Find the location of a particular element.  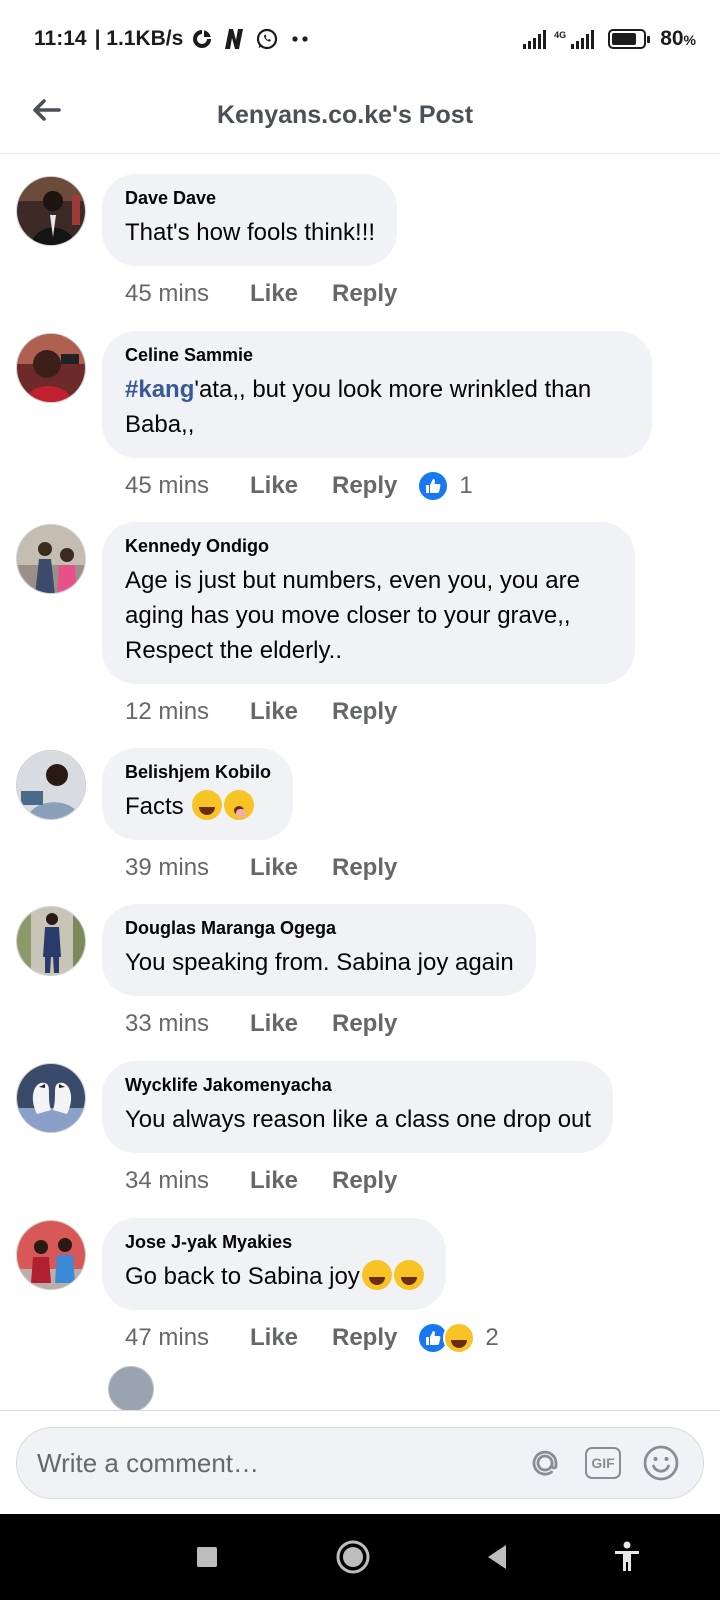

smiley-icon is located at coordinates (661, 1463).